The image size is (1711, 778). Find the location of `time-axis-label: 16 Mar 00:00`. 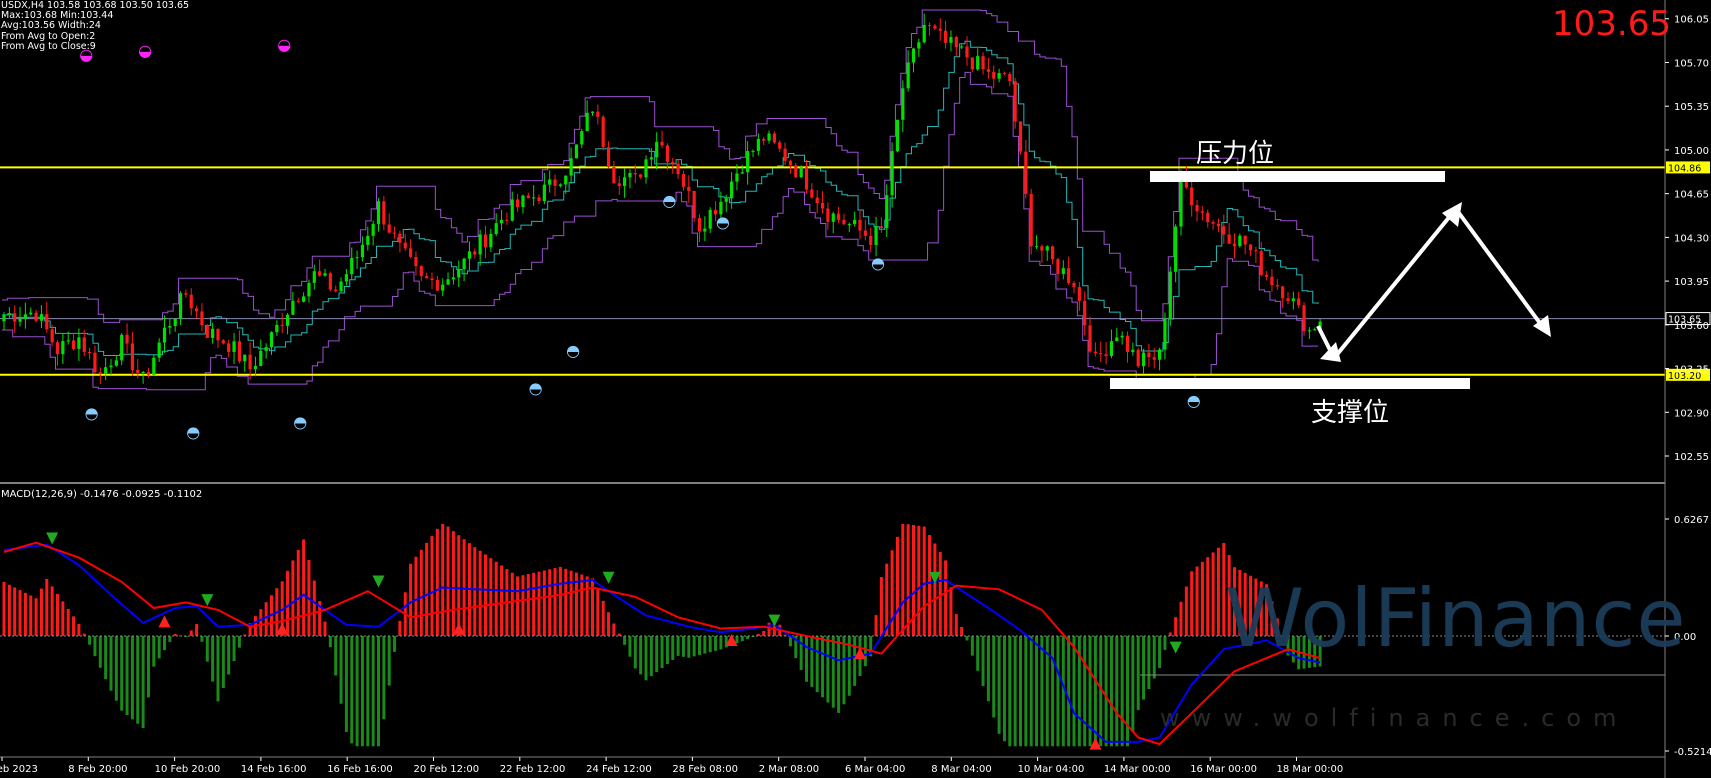

time-axis-label: 16 Mar 00:00 is located at coordinates (1223, 769).